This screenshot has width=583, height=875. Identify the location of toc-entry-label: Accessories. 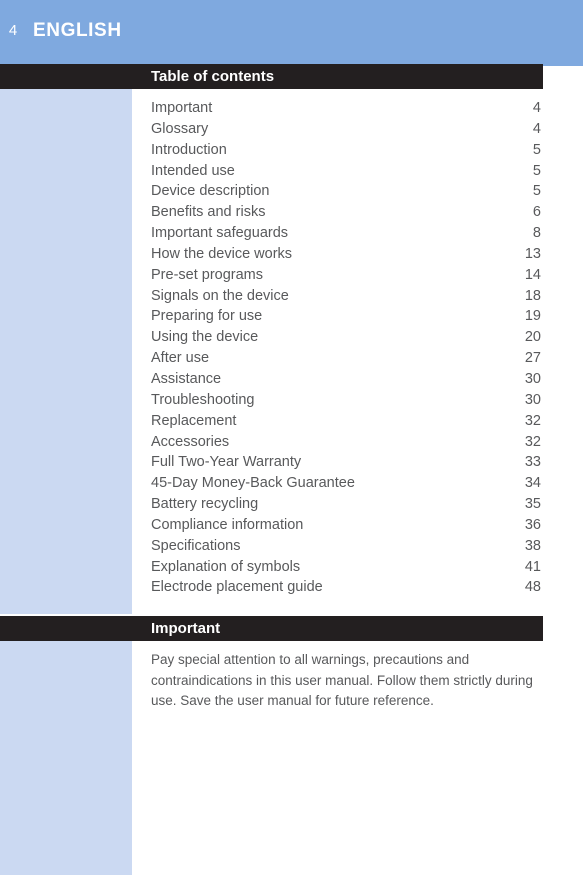
(190, 441).